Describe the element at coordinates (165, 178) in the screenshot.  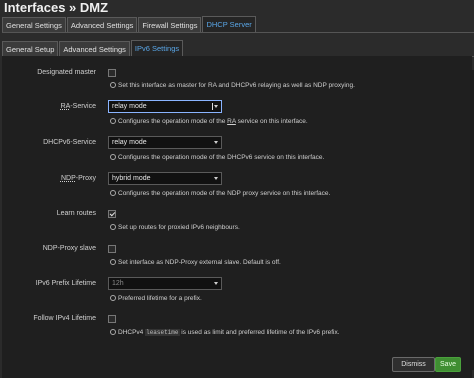
I see `ndp-proxy-select: hybrid mode` at that location.